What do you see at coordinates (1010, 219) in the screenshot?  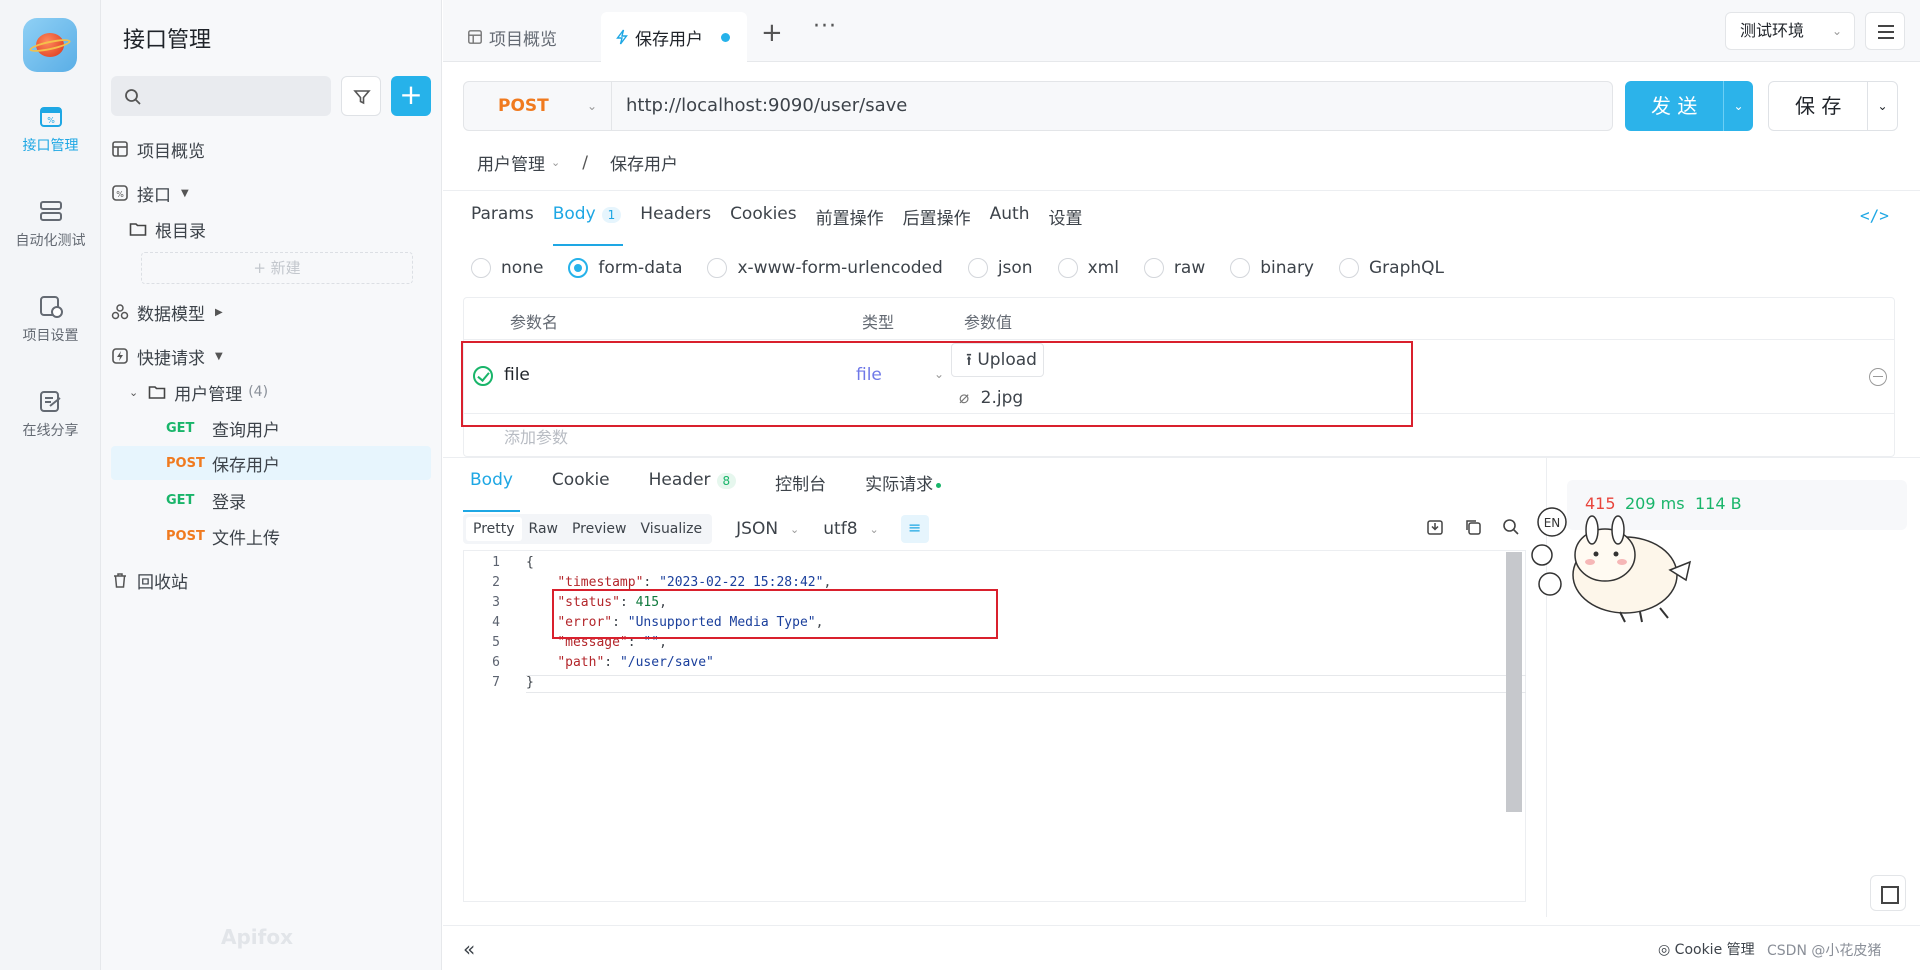 I see `tab-auth: Auth` at bounding box center [1010, 219].